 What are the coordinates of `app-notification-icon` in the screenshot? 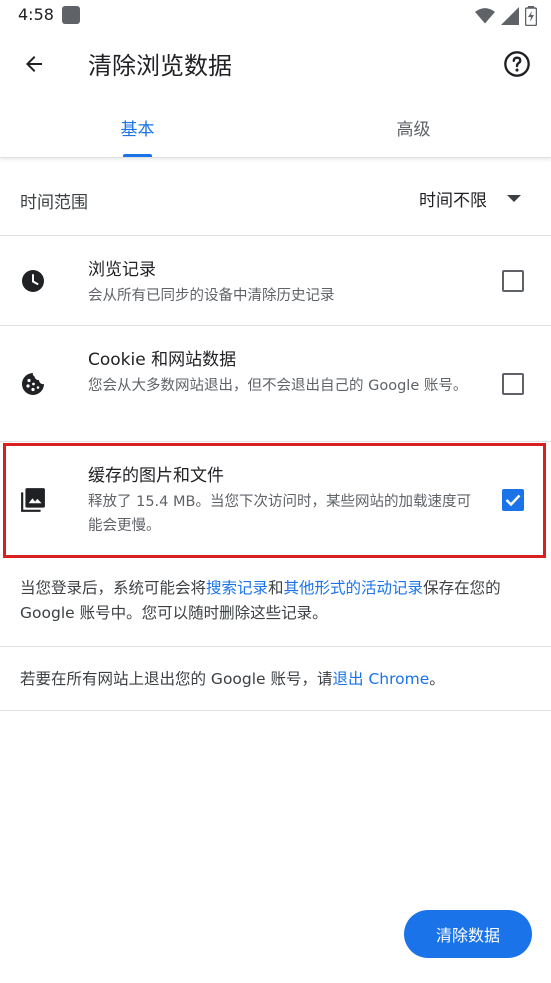 It's located at (71, 15).